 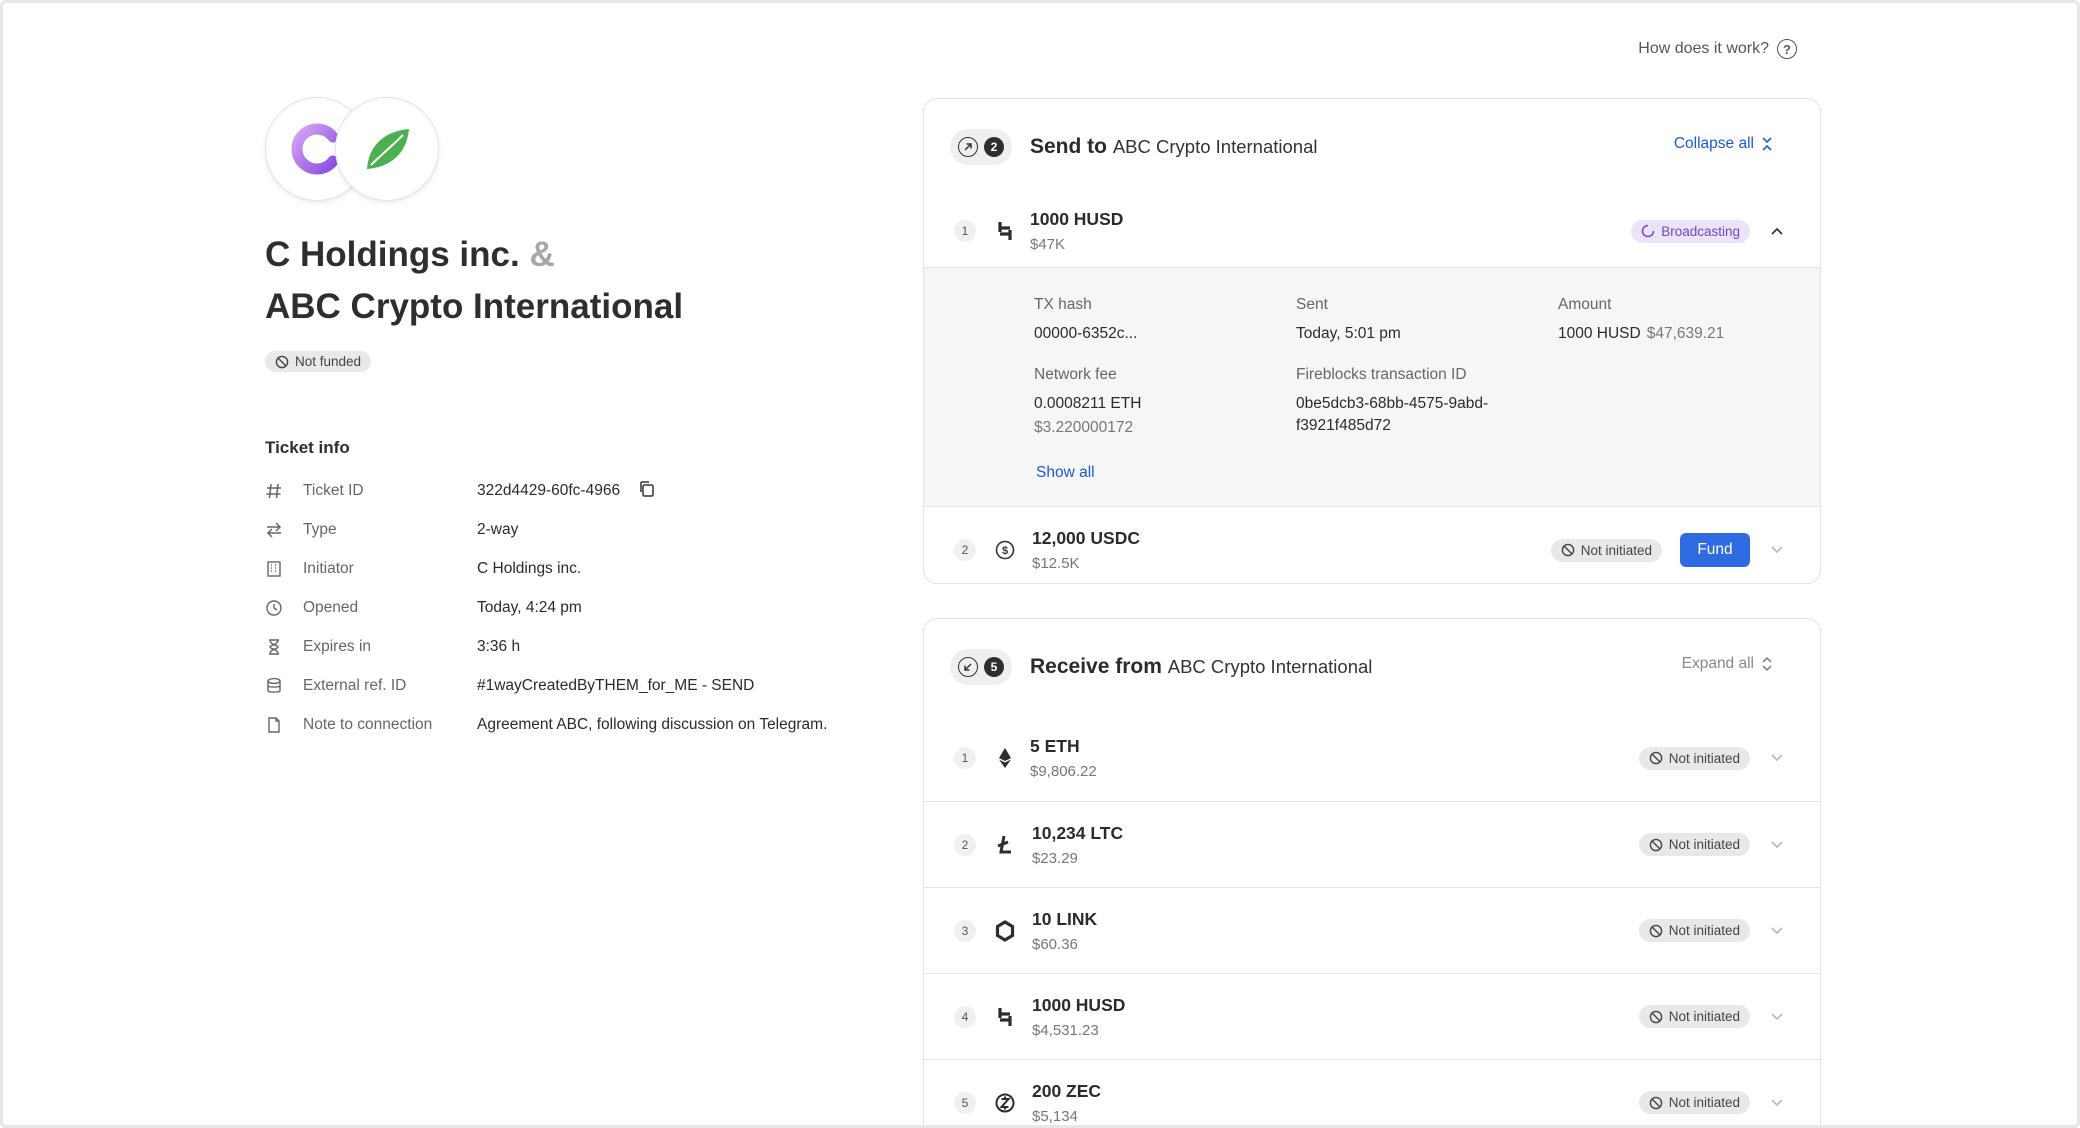 What do you see at coordinates (1005, 1017) in the screenshot?
I see `husd-icon` at bounding box center [1005, 1017].